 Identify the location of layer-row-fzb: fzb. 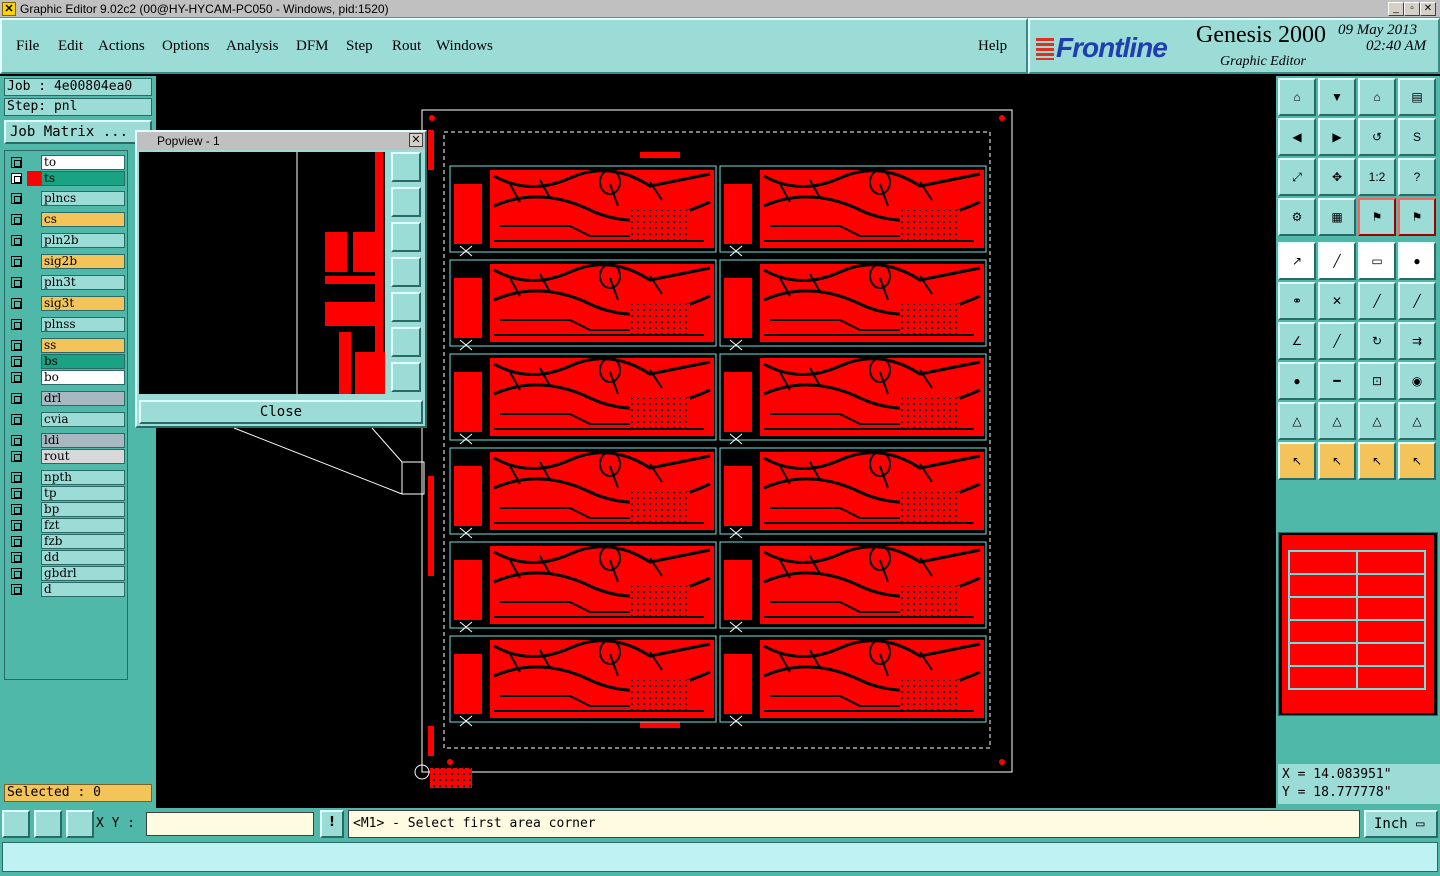
(66, 541).